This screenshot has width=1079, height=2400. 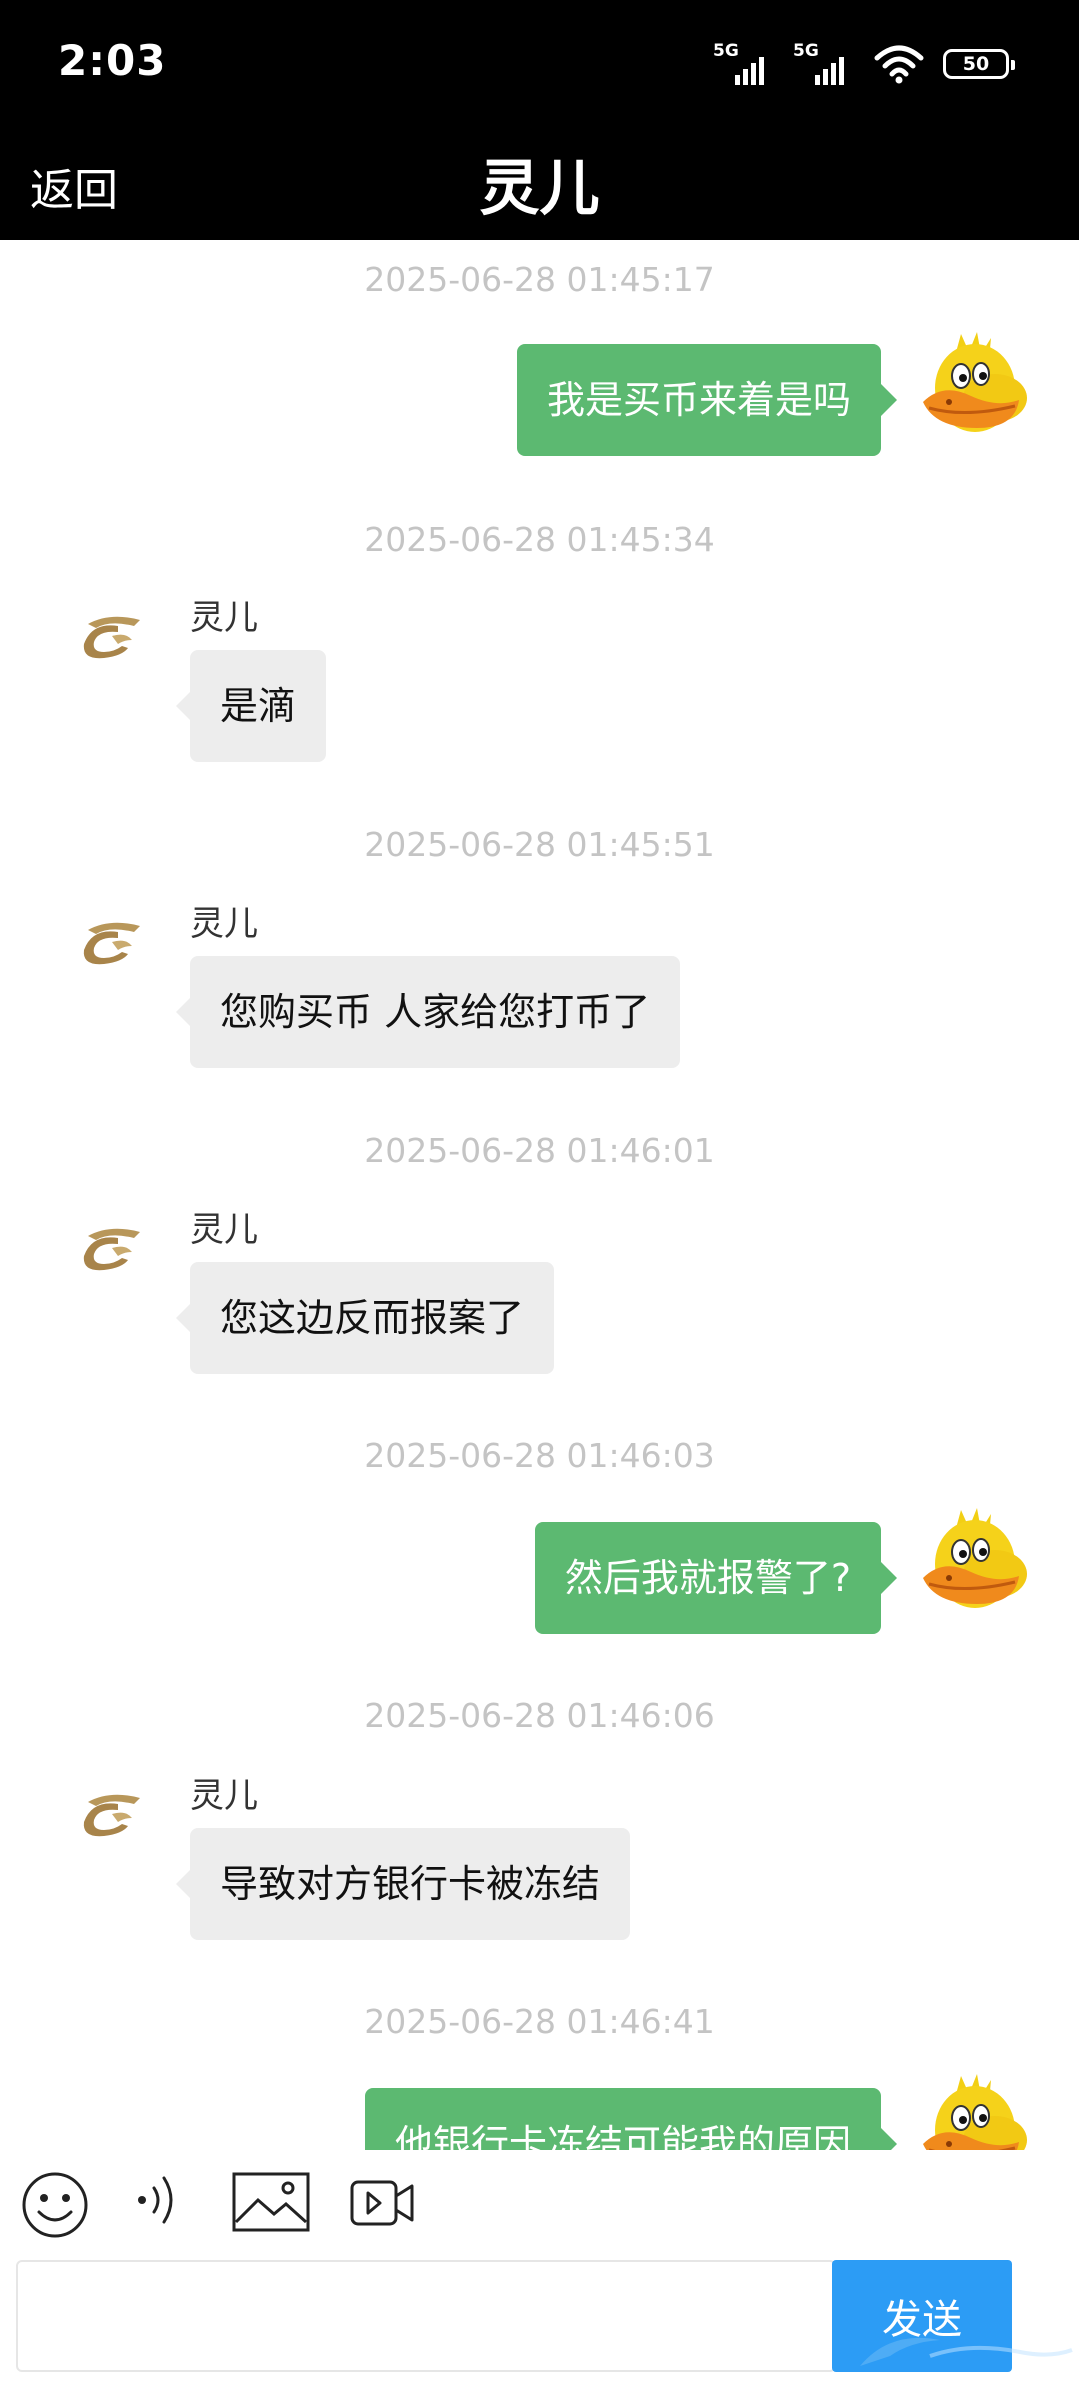 I want to click on message-timestamp: 2025-06-28 01:46:01, so click(x=539, y=1150).